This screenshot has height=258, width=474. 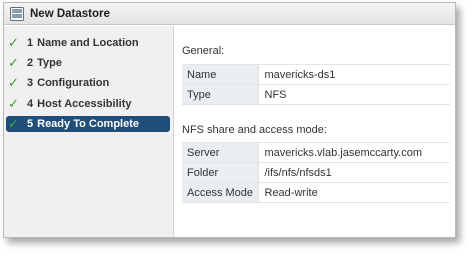 I want to click on step-number: 4, so click(x=30, y=104).